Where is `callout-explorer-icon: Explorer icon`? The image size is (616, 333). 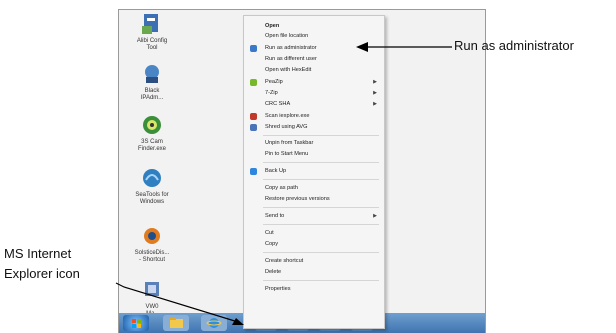
callout-explorer-icon: Explorer icon is located at coordinates (42, 273).